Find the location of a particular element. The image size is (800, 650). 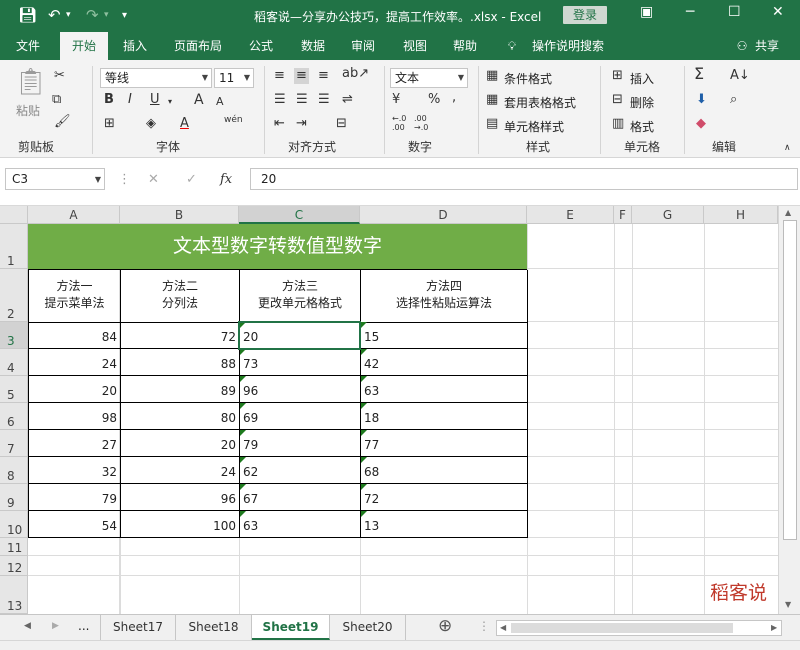

format-as-table-icon: ▦ is located at coordinates (492, 100).